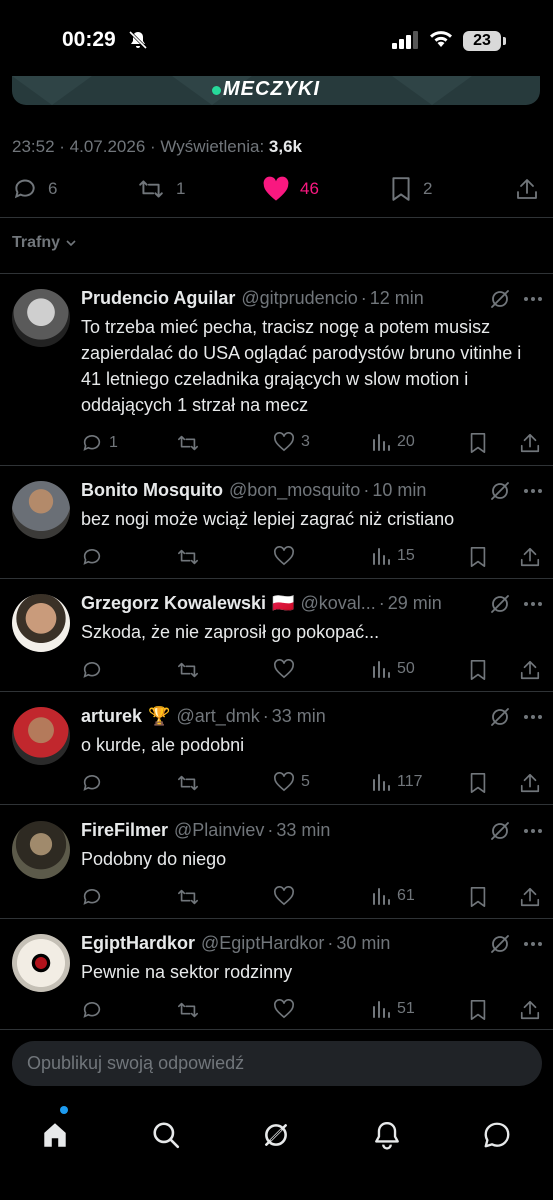 The image size is (553, 1200). What do you see at coordinates (381, 669) in the screenshot?
I see `views-icon` at bounding box center [381, 669].